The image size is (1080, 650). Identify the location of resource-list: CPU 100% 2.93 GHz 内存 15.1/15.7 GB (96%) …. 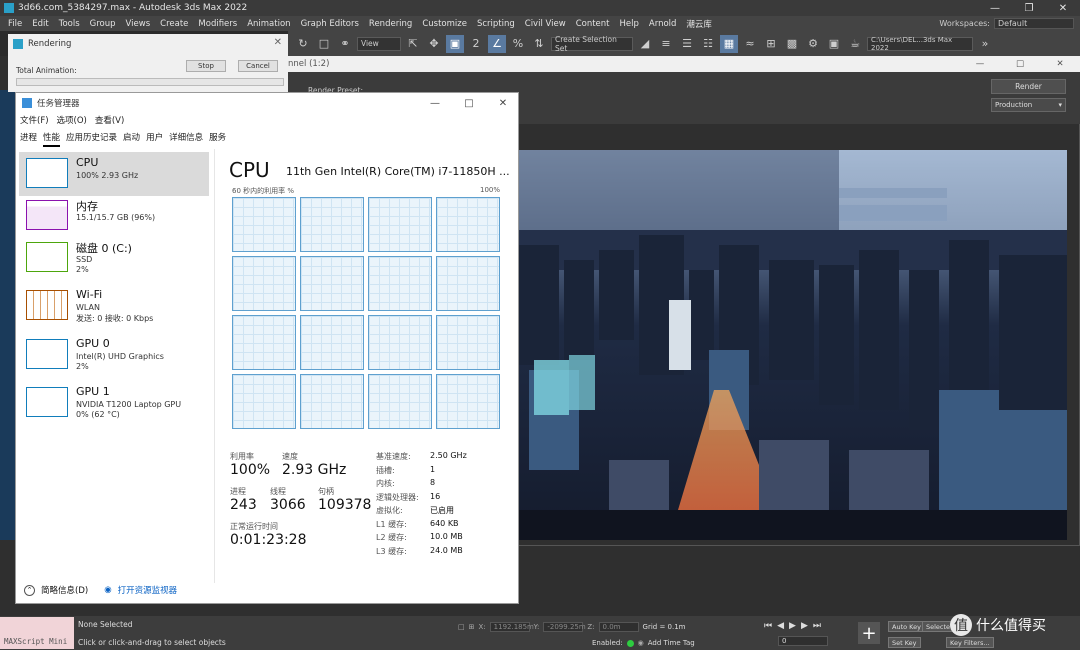
(114, 366).